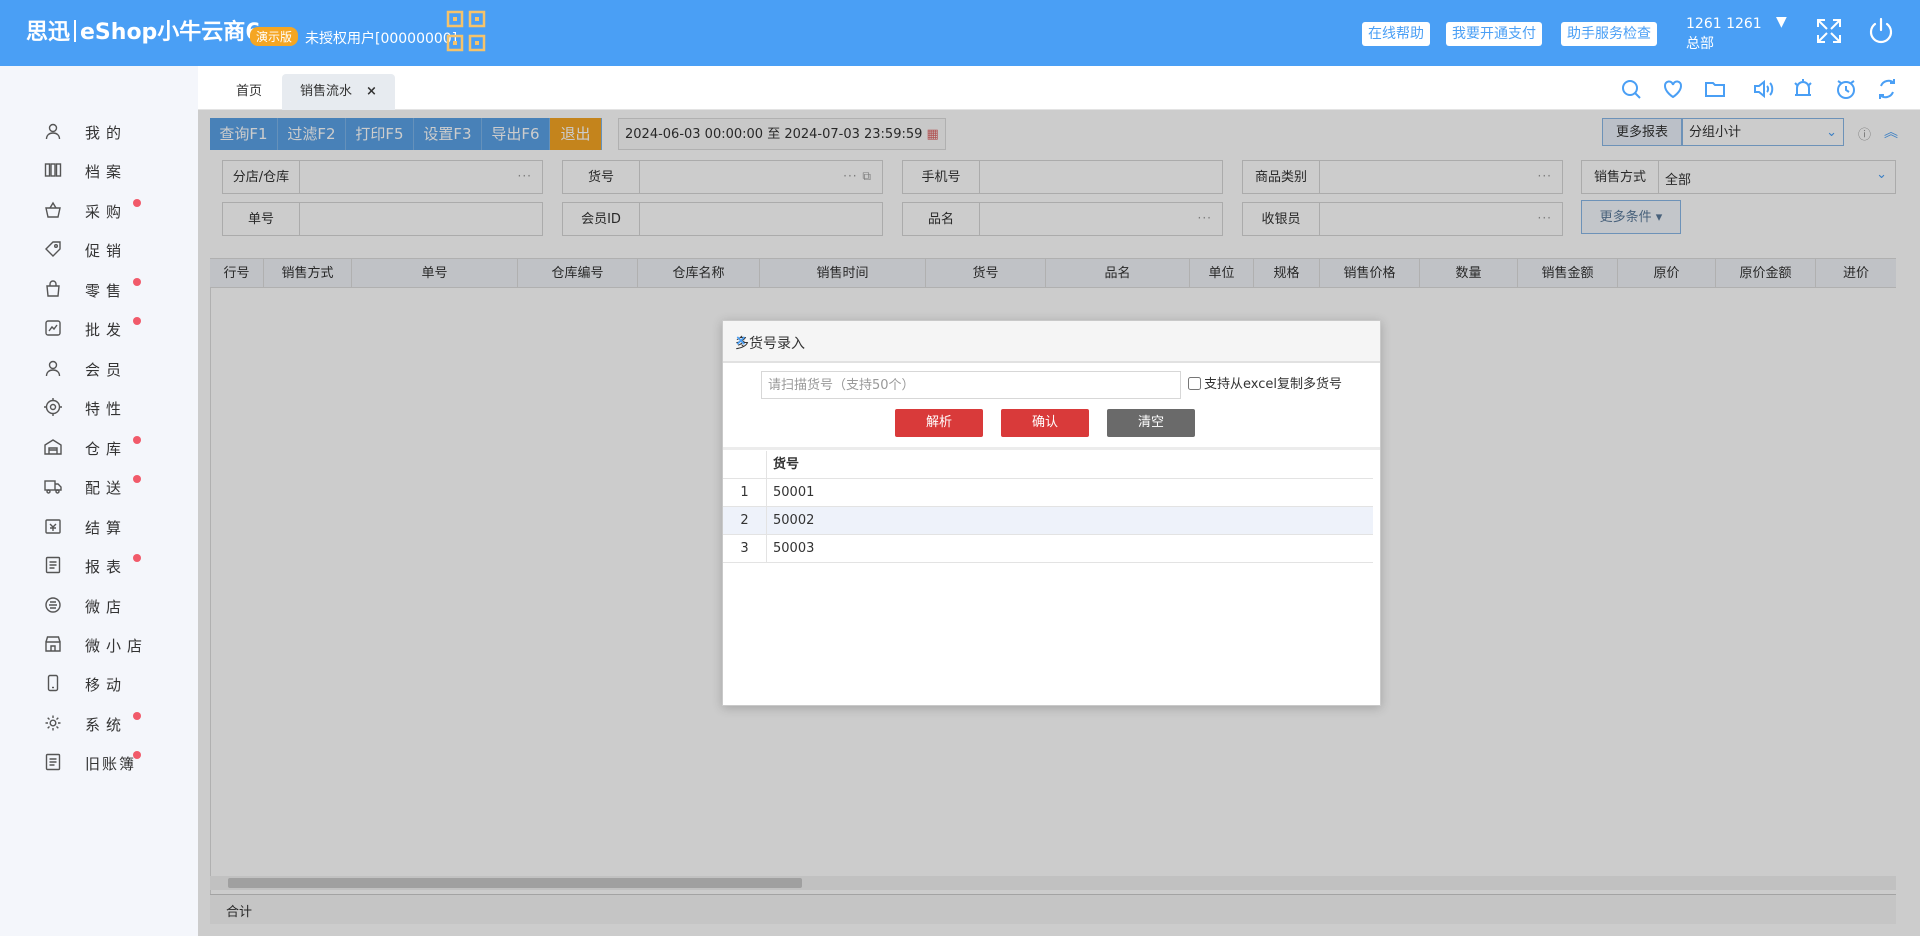 The image size is (1920, 936). I want to click on parse-button: 解析, so click(939, 423).